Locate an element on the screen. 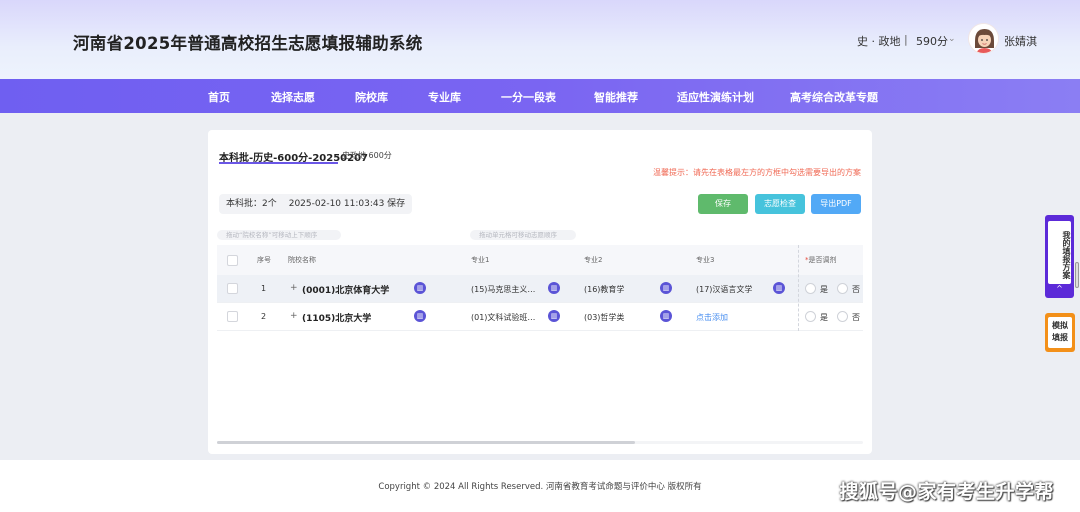  row-index: 2 is located at coordinates (264, 316).